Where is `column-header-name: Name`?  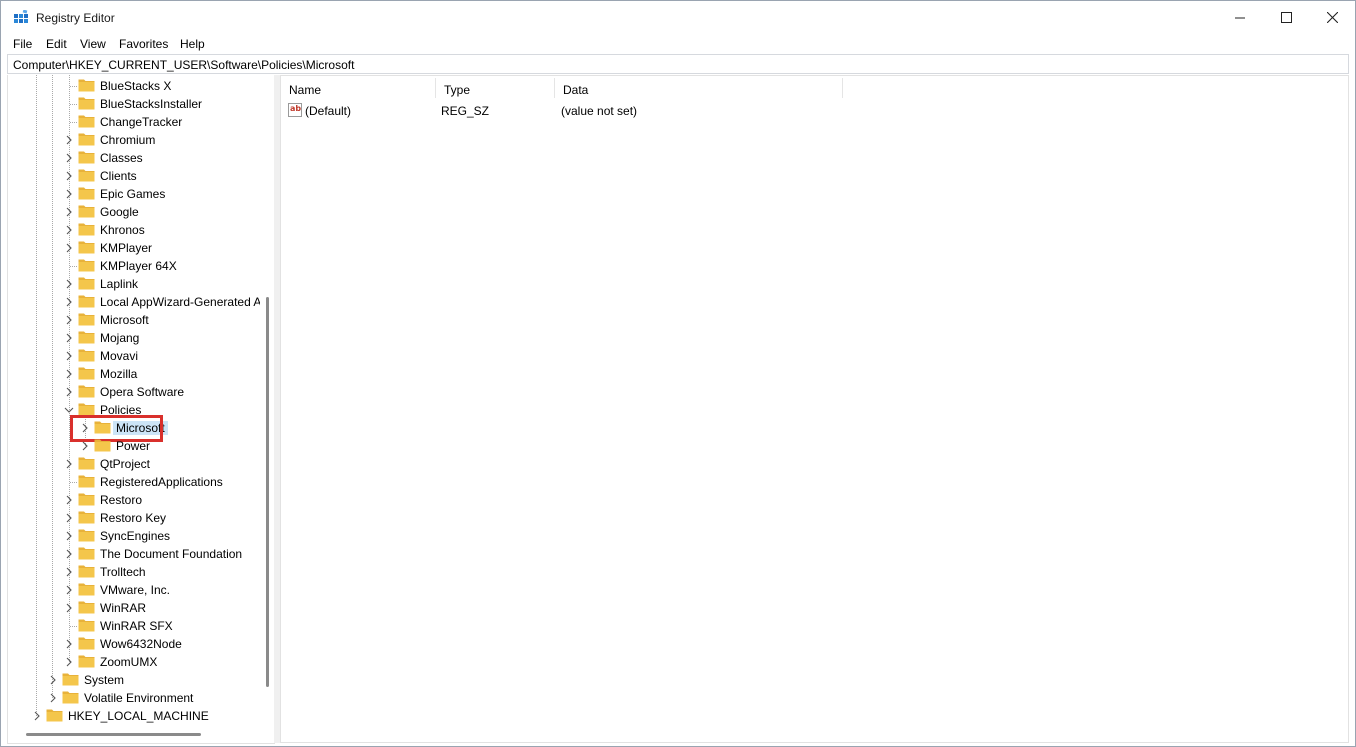 column-header-name: Name is located at coordinates (358, 89).